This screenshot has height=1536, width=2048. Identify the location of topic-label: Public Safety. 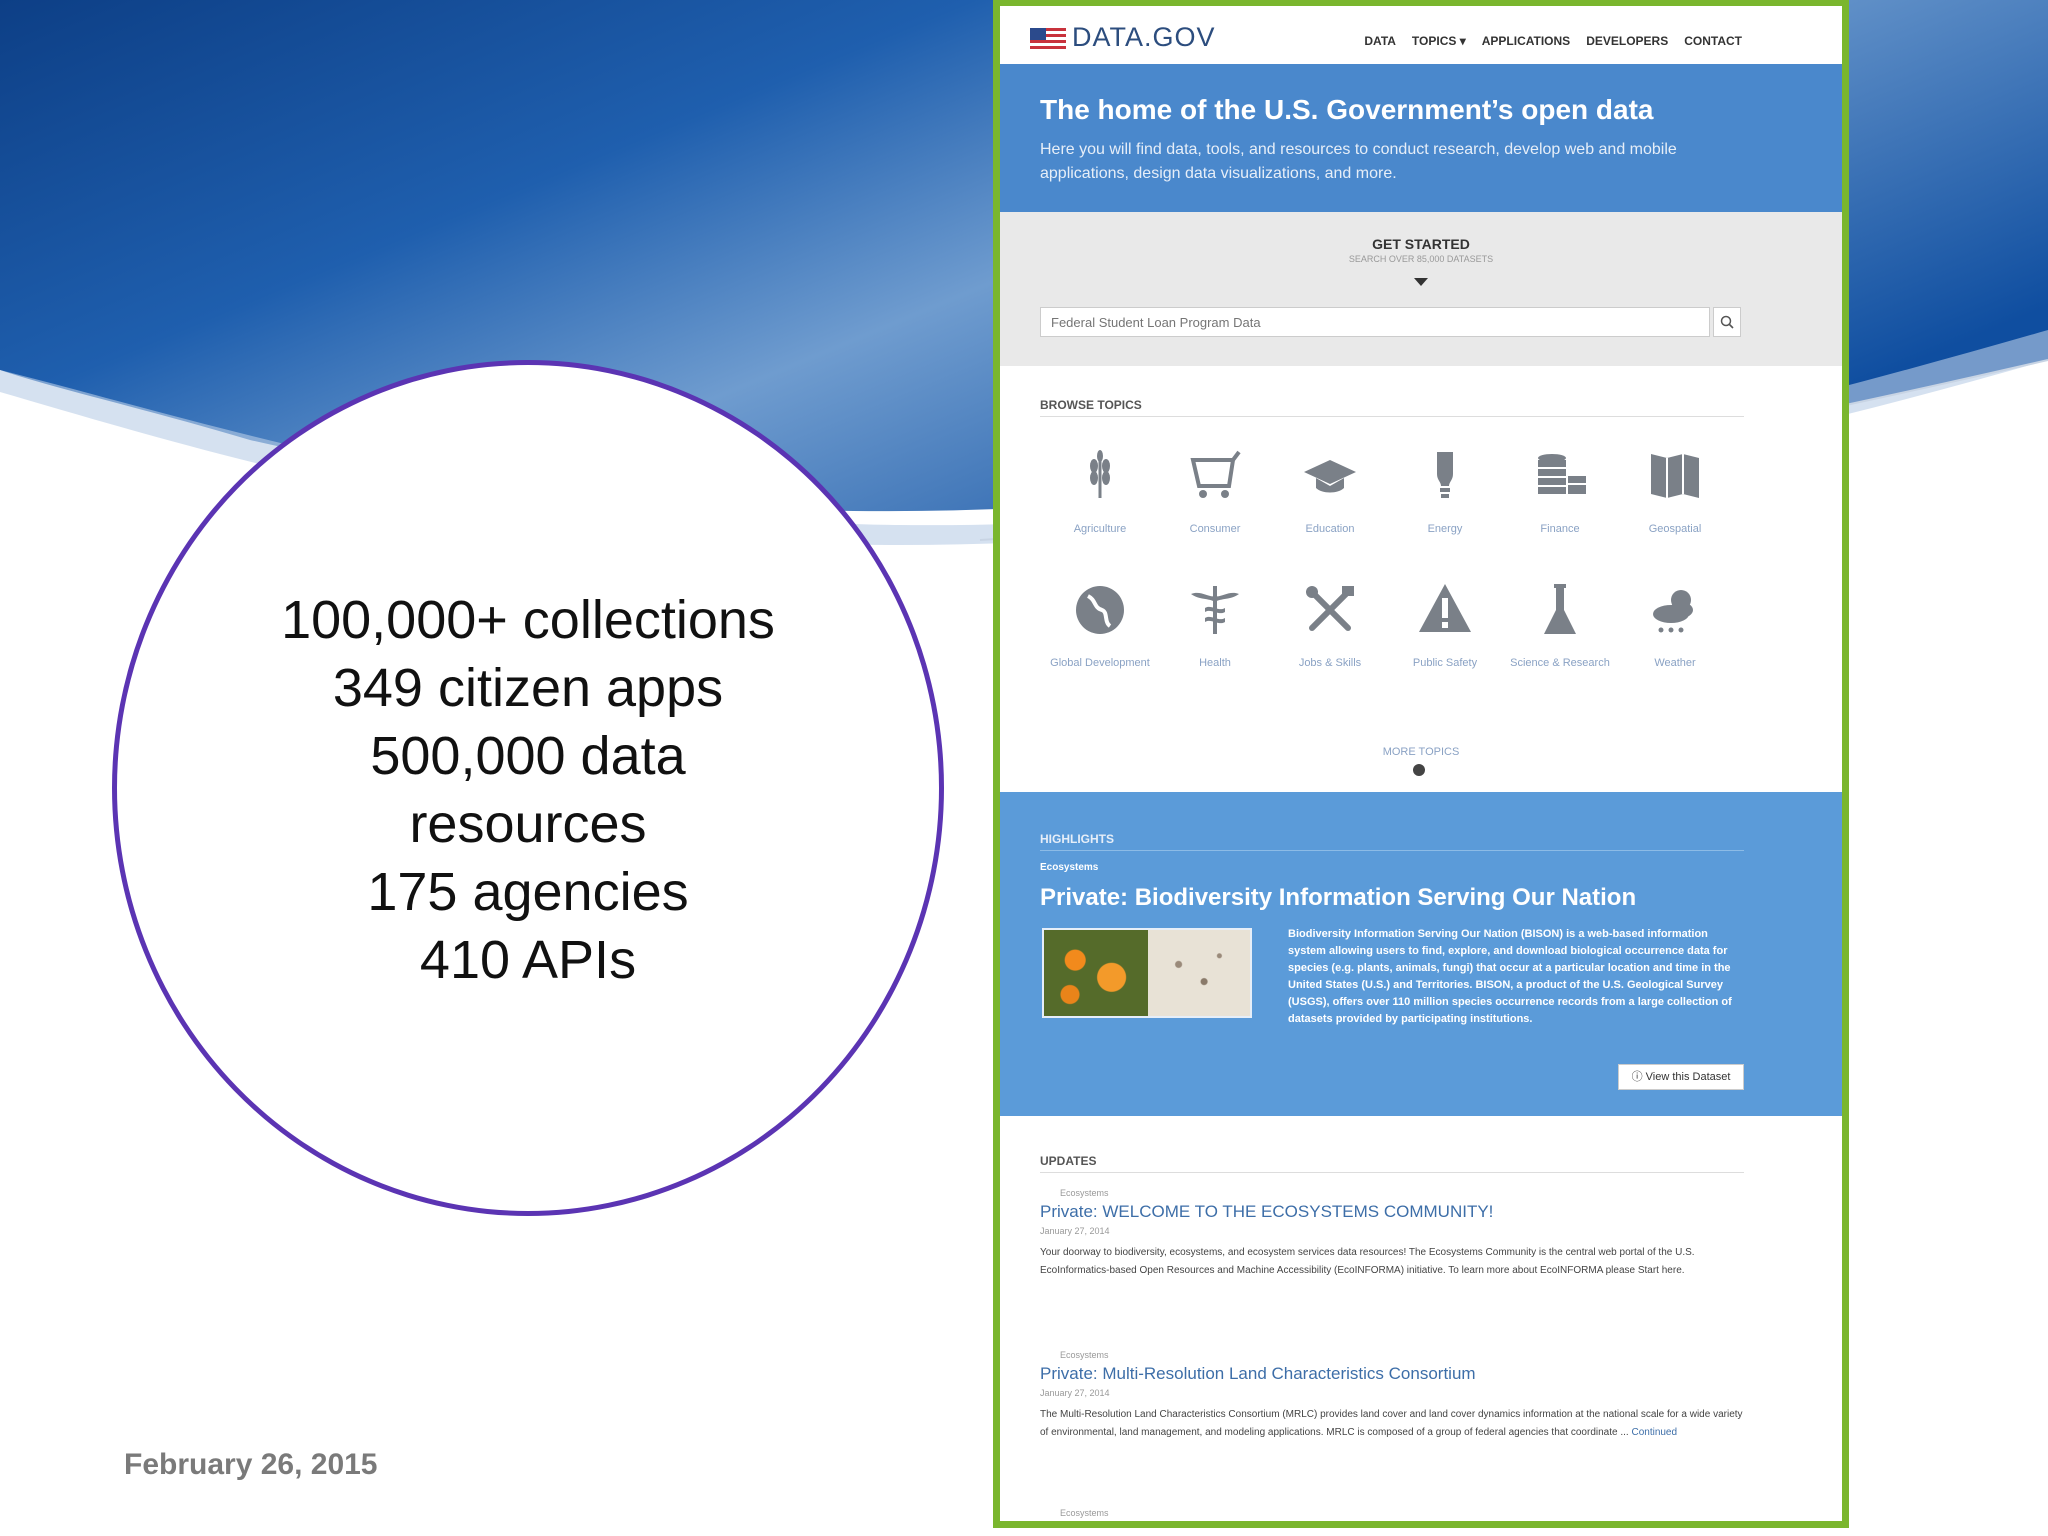
(1445, 663).